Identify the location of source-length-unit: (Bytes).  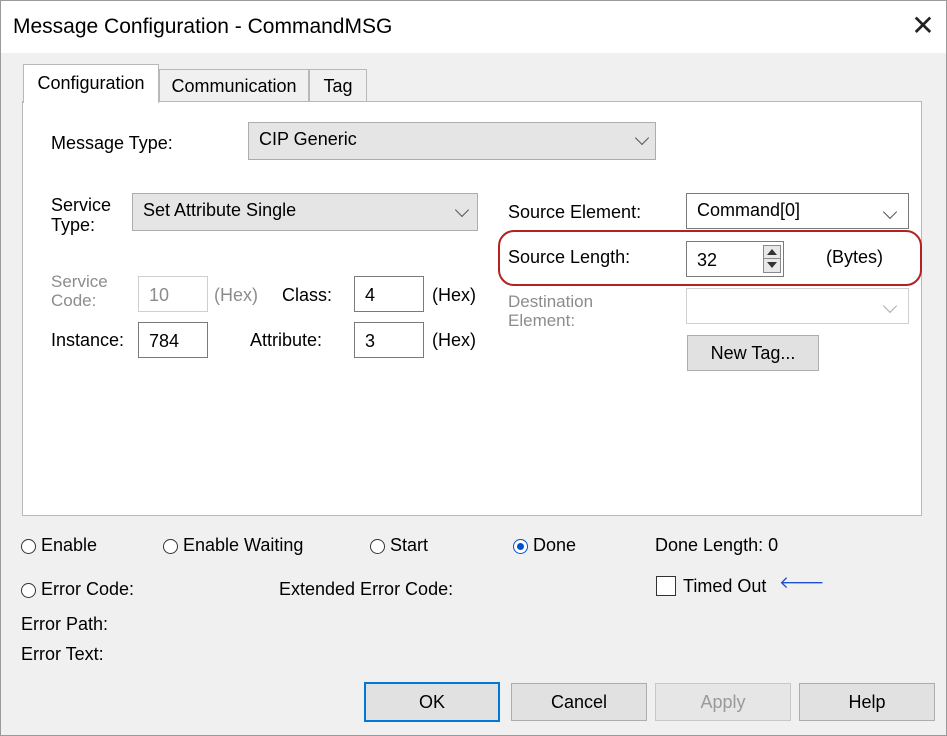
(855, 257).